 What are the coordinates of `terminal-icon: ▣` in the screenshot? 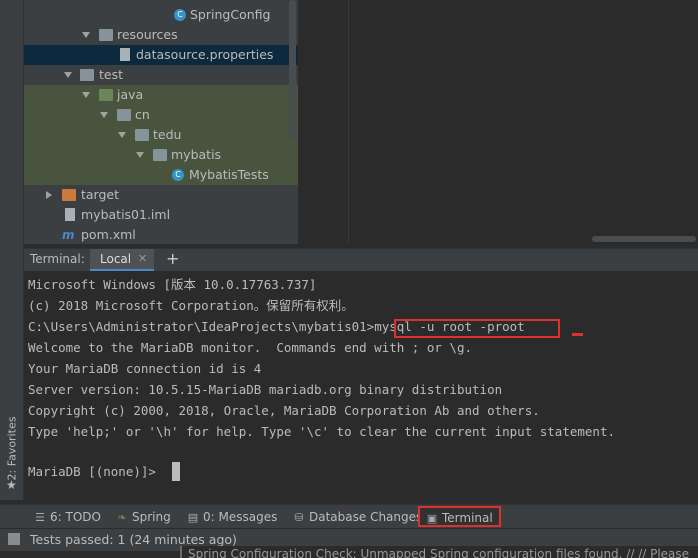 It's located at (432, 518).